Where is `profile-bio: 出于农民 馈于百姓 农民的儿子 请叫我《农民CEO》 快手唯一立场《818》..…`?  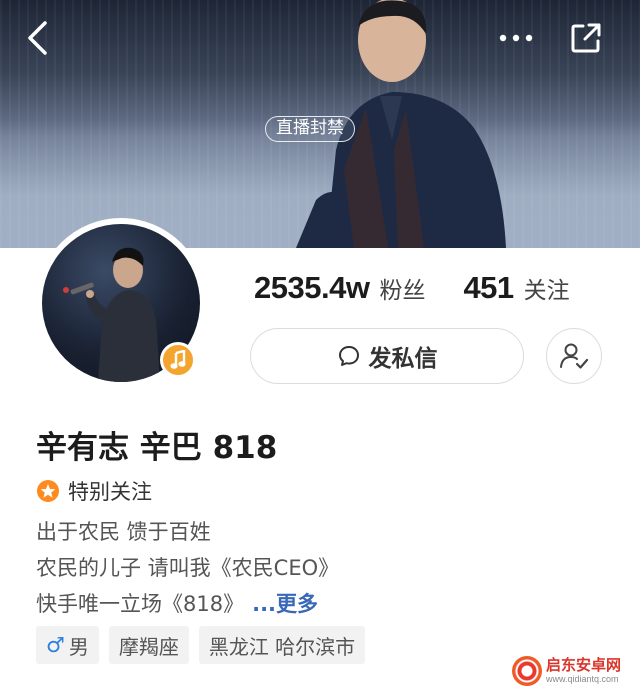 profile-bio: 出于农民 馈于百姓 农民的儿子 请叫我《农民CEO》 快手唯一立场《818》..… is located at coordinates (316, 570).